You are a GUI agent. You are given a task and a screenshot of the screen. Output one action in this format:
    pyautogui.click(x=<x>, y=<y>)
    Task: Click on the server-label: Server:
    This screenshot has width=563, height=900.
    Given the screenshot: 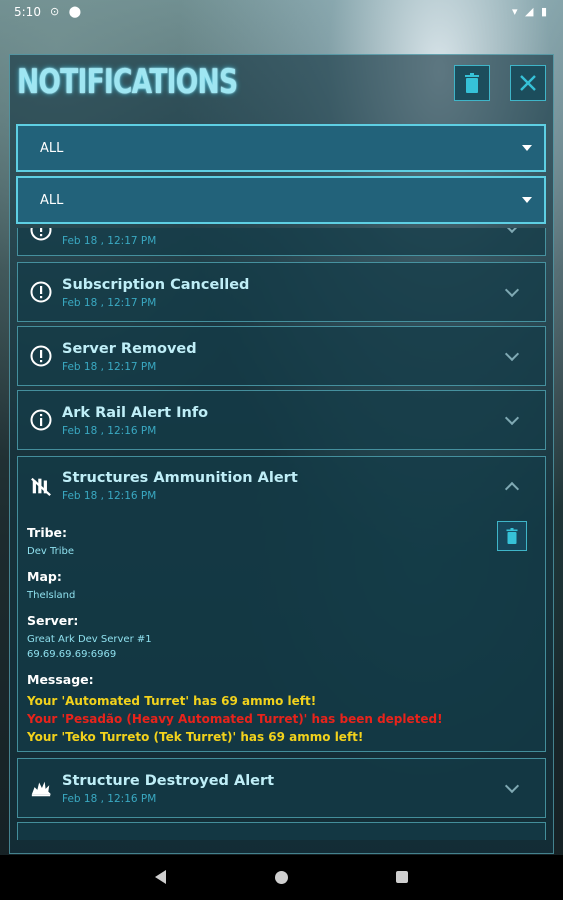 What is the action you would take?
    pyautogui.click(x=53, y=620)
    